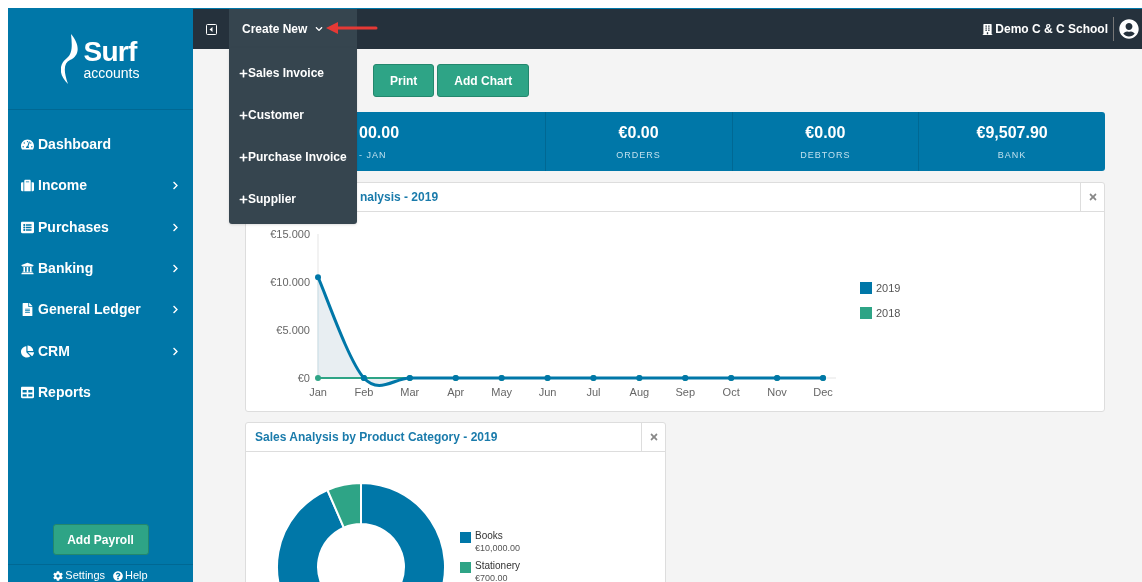 This screenshot has height=582, width=1142. Describe the element at coordinates (502, 392) in the screenshot. I see `x-tick-label: May` at that location.